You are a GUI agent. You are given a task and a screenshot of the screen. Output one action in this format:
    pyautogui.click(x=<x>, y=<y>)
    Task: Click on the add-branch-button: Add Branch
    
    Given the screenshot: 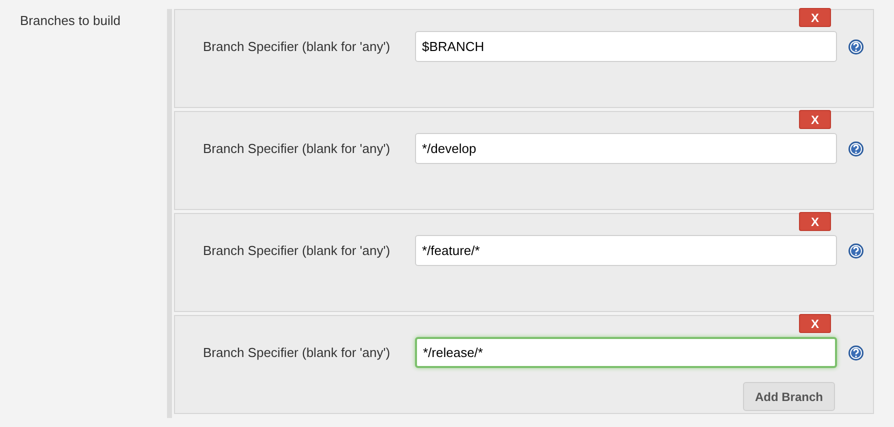 What is the action you would take?
    pyautogui.click(x=788, y=396)
    